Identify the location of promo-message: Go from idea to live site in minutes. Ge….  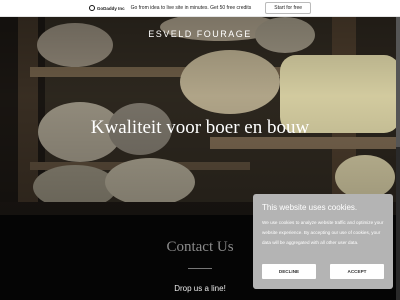
(191, 8).